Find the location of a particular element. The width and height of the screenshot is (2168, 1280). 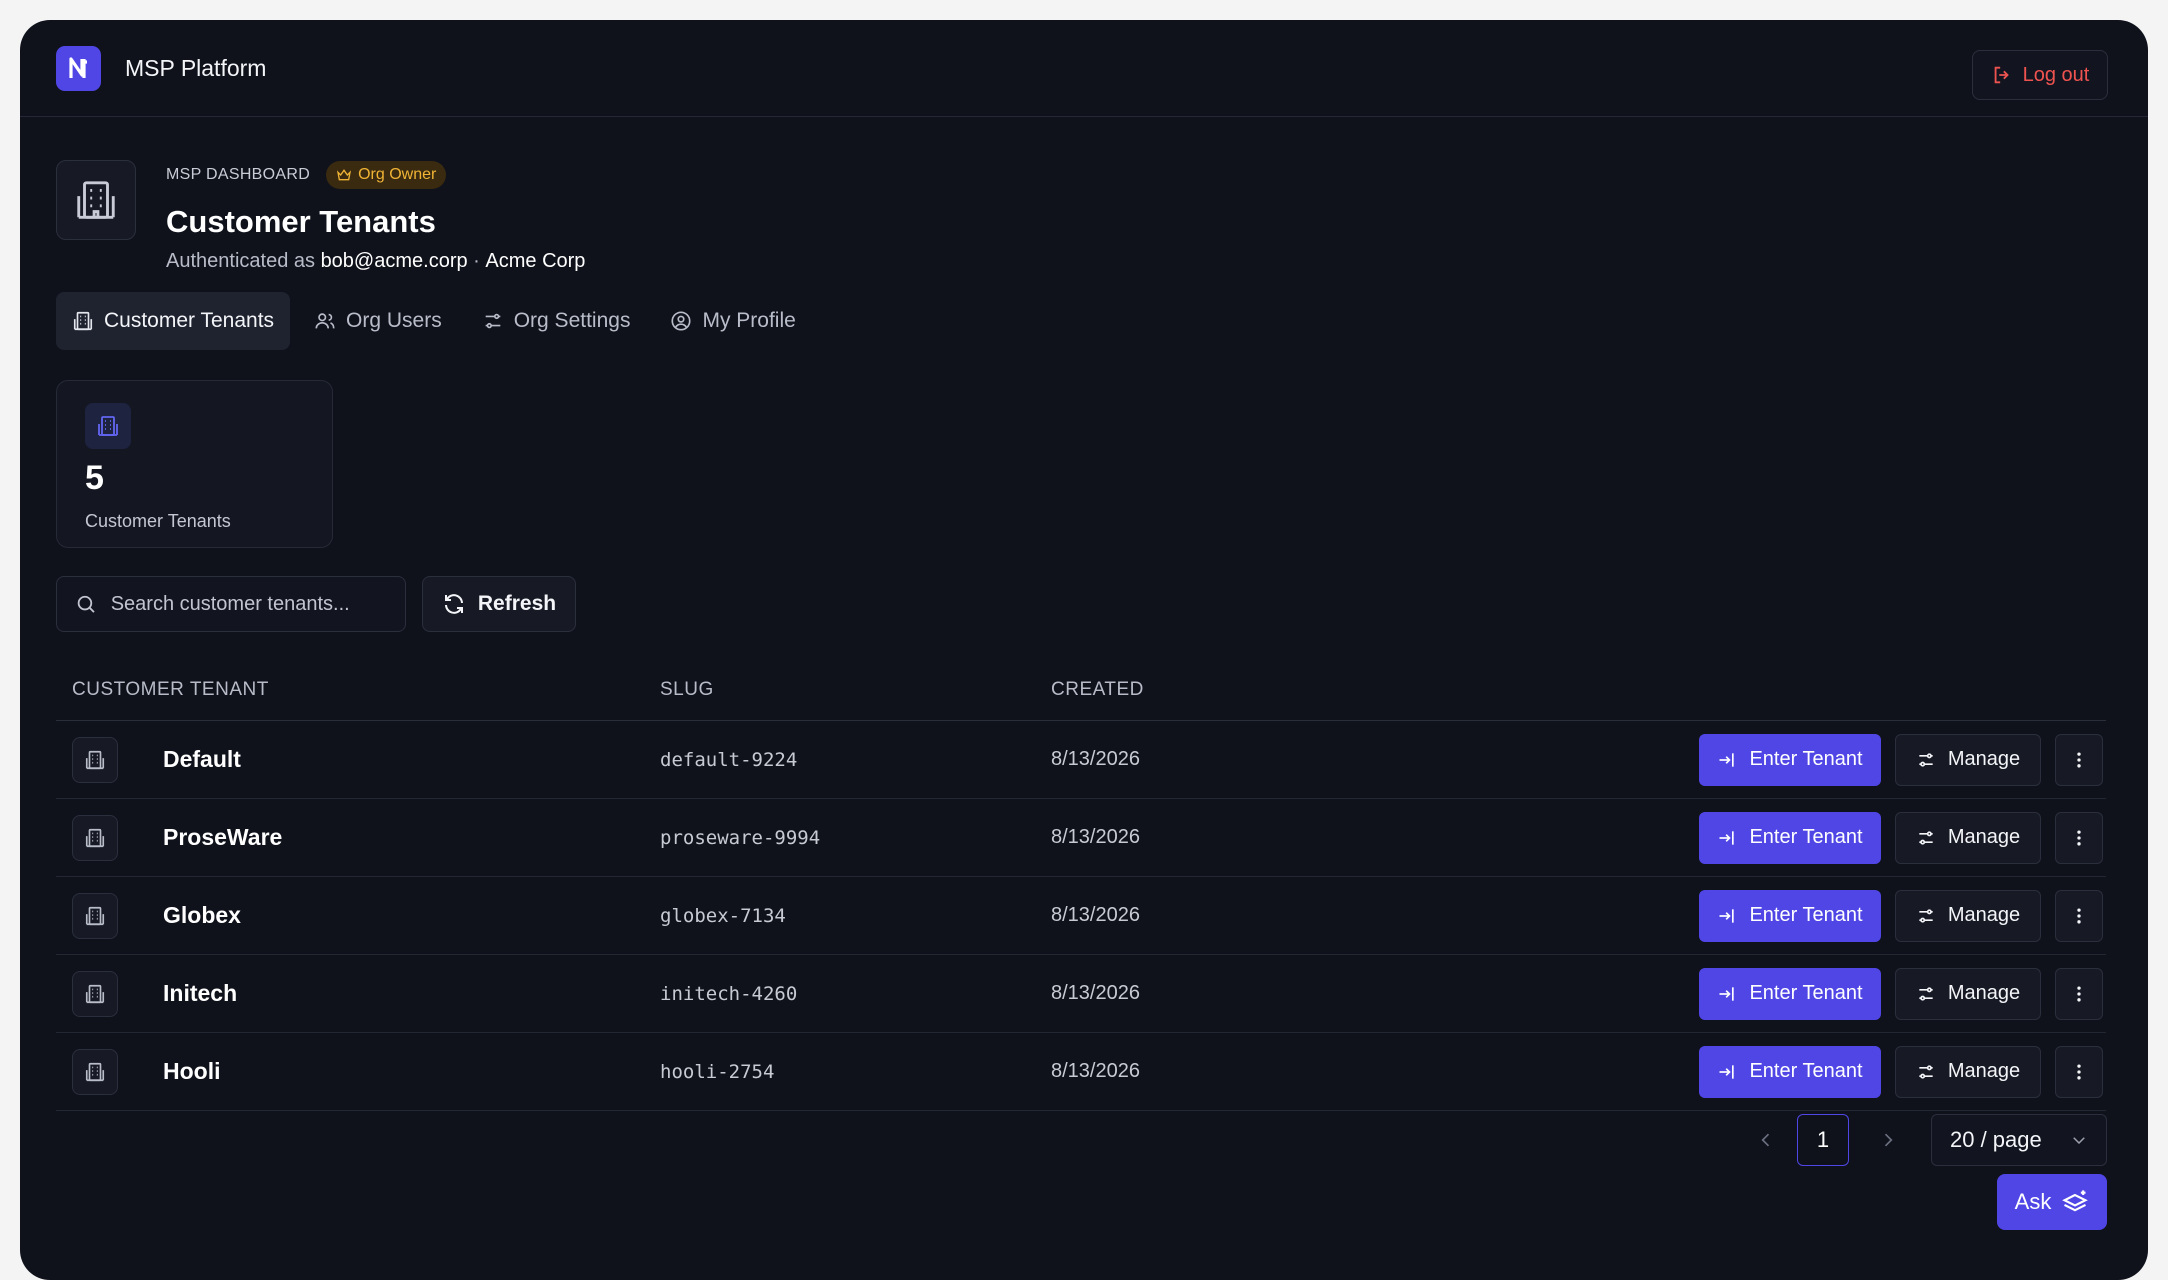

tenant-name: Globex is located at coordinates (202, 915).